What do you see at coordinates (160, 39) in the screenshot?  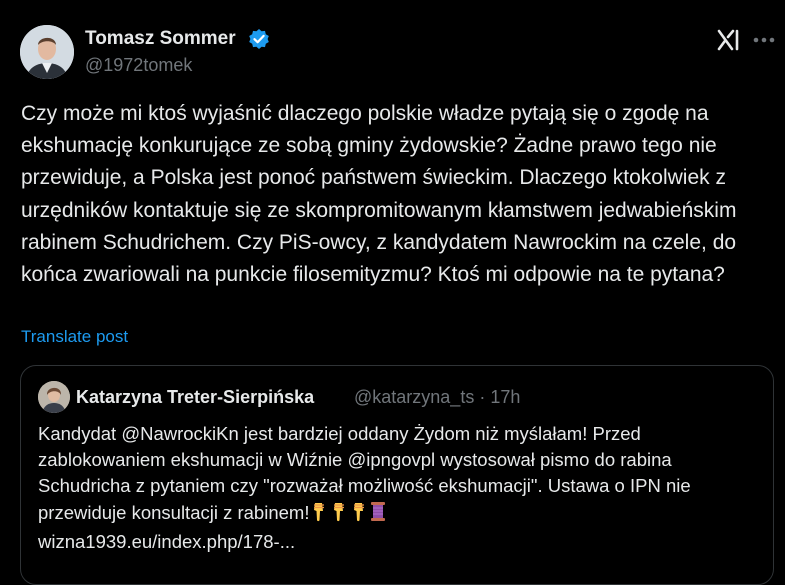 I see `author-name: Tomasz Sommer` at bounding box center [160, 39].